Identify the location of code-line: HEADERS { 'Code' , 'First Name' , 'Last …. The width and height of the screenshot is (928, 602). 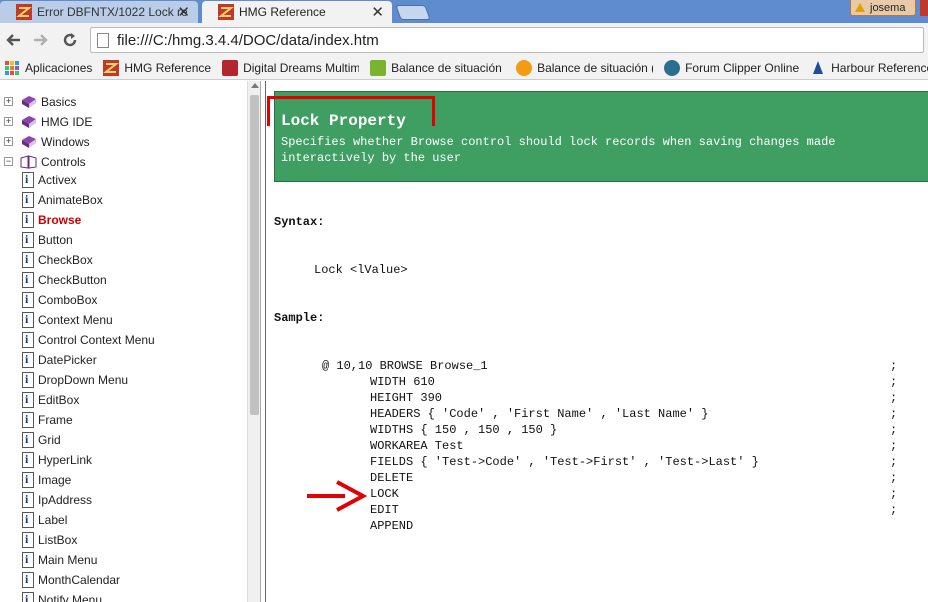
(539, 414).